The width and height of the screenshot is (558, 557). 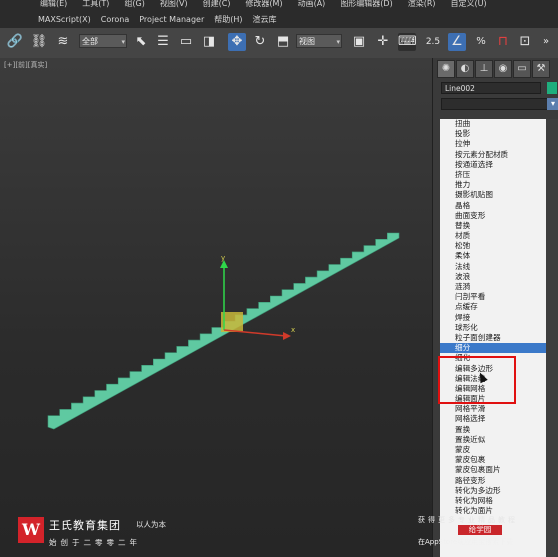 What do you see at coordinates (493, 450) in the screenshot?
I see `modifier-list-item: 蒙皮` at bounding box center [493, 450].